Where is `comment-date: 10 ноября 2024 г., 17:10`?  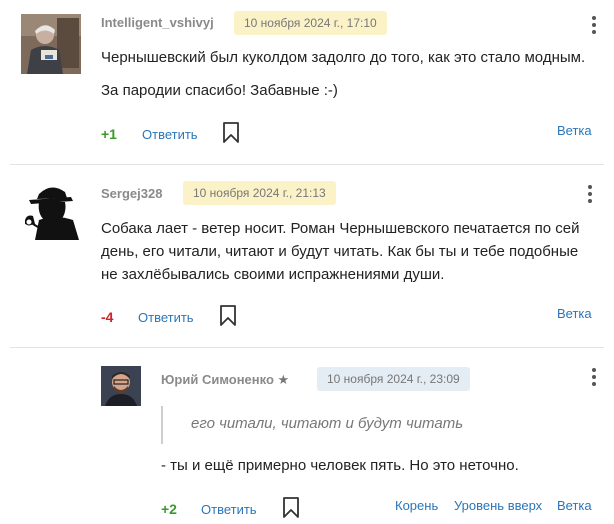
comment-date: 10 ноября 2024 г., 17:10 is located at coordinates (310, 23).